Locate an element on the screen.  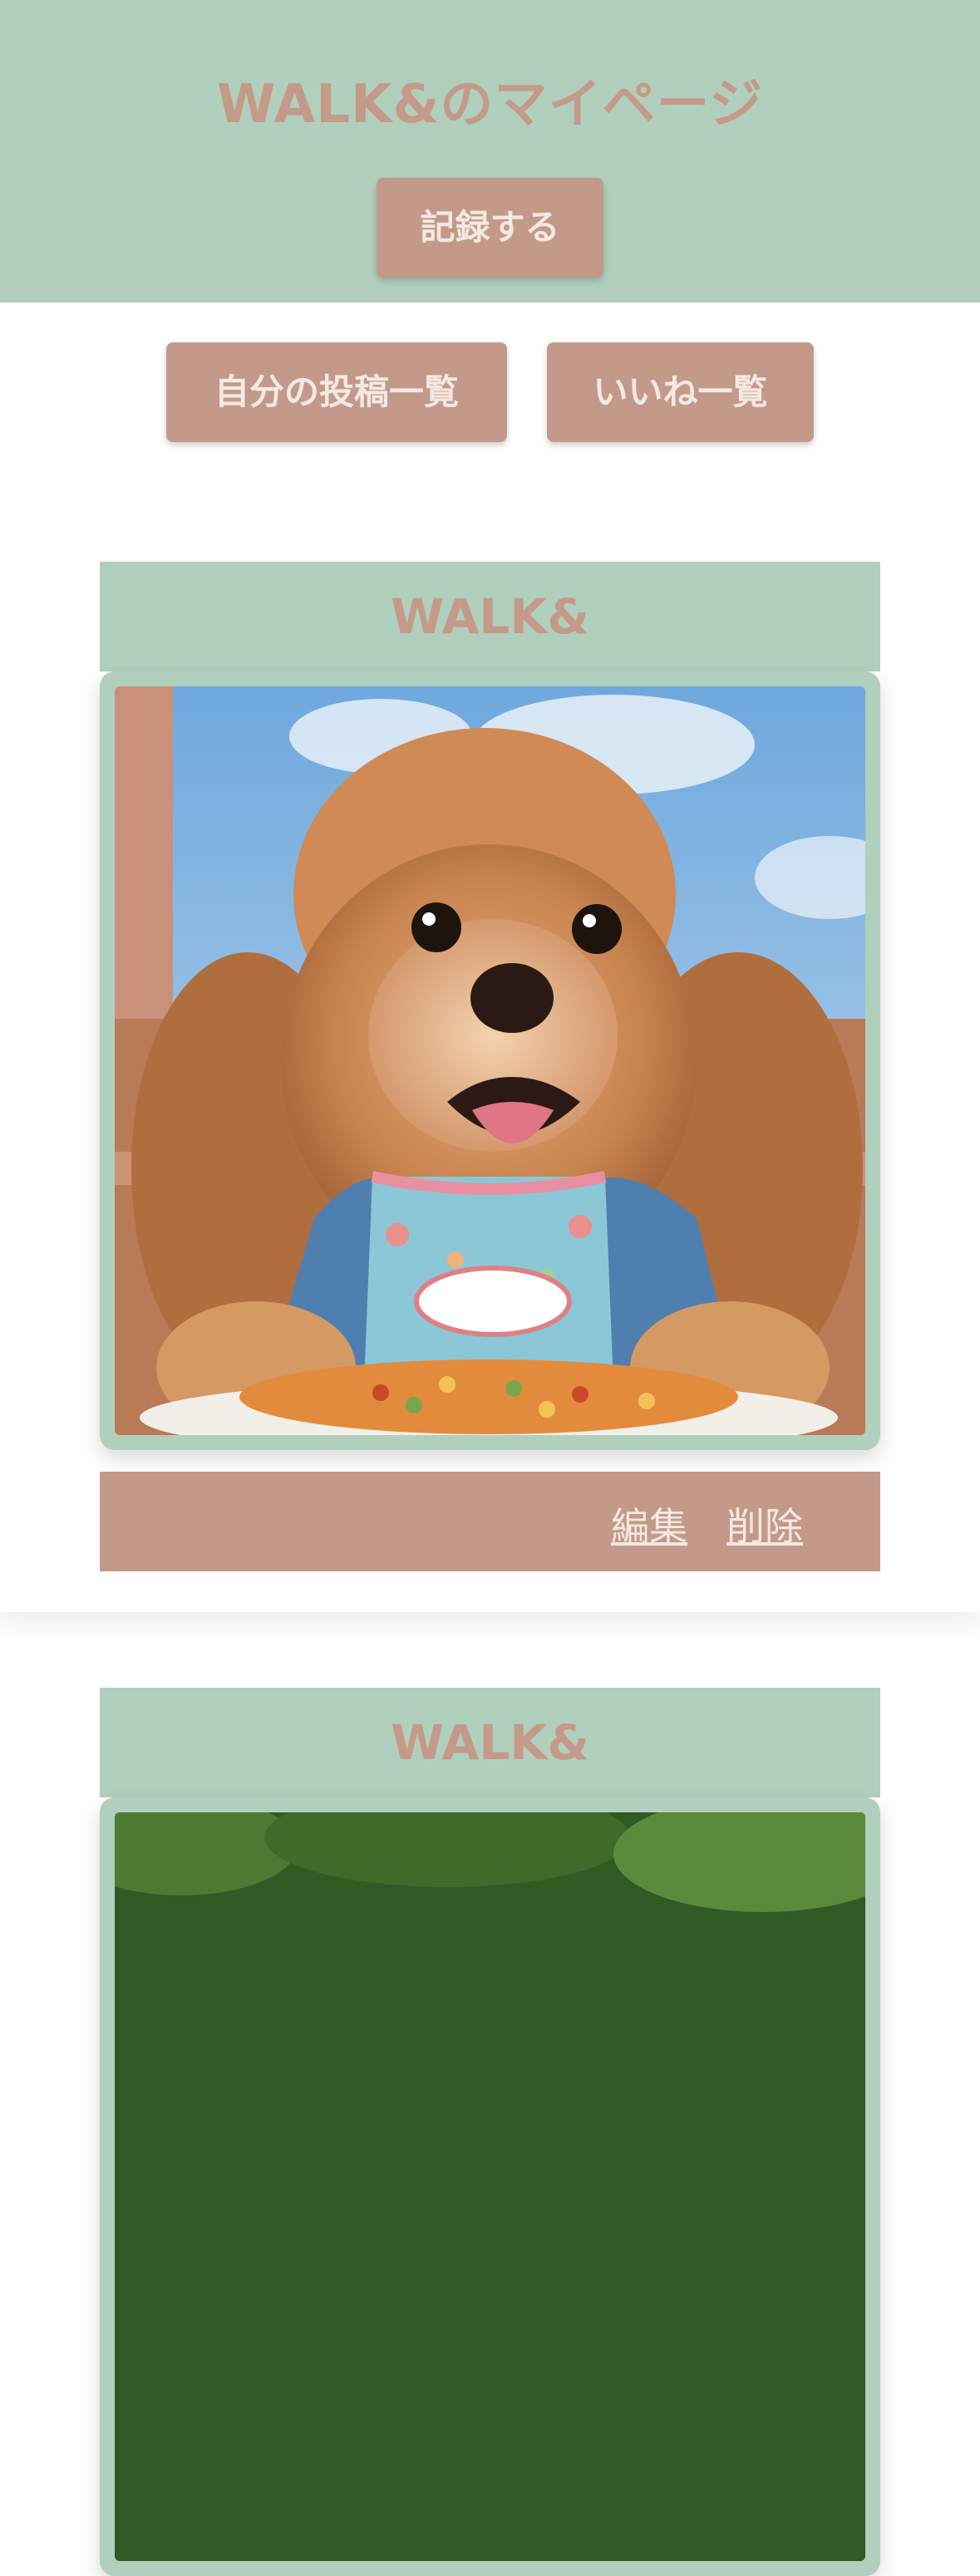
post-actions-bar: 編集 削除 is located at coordinates (490, 1521).